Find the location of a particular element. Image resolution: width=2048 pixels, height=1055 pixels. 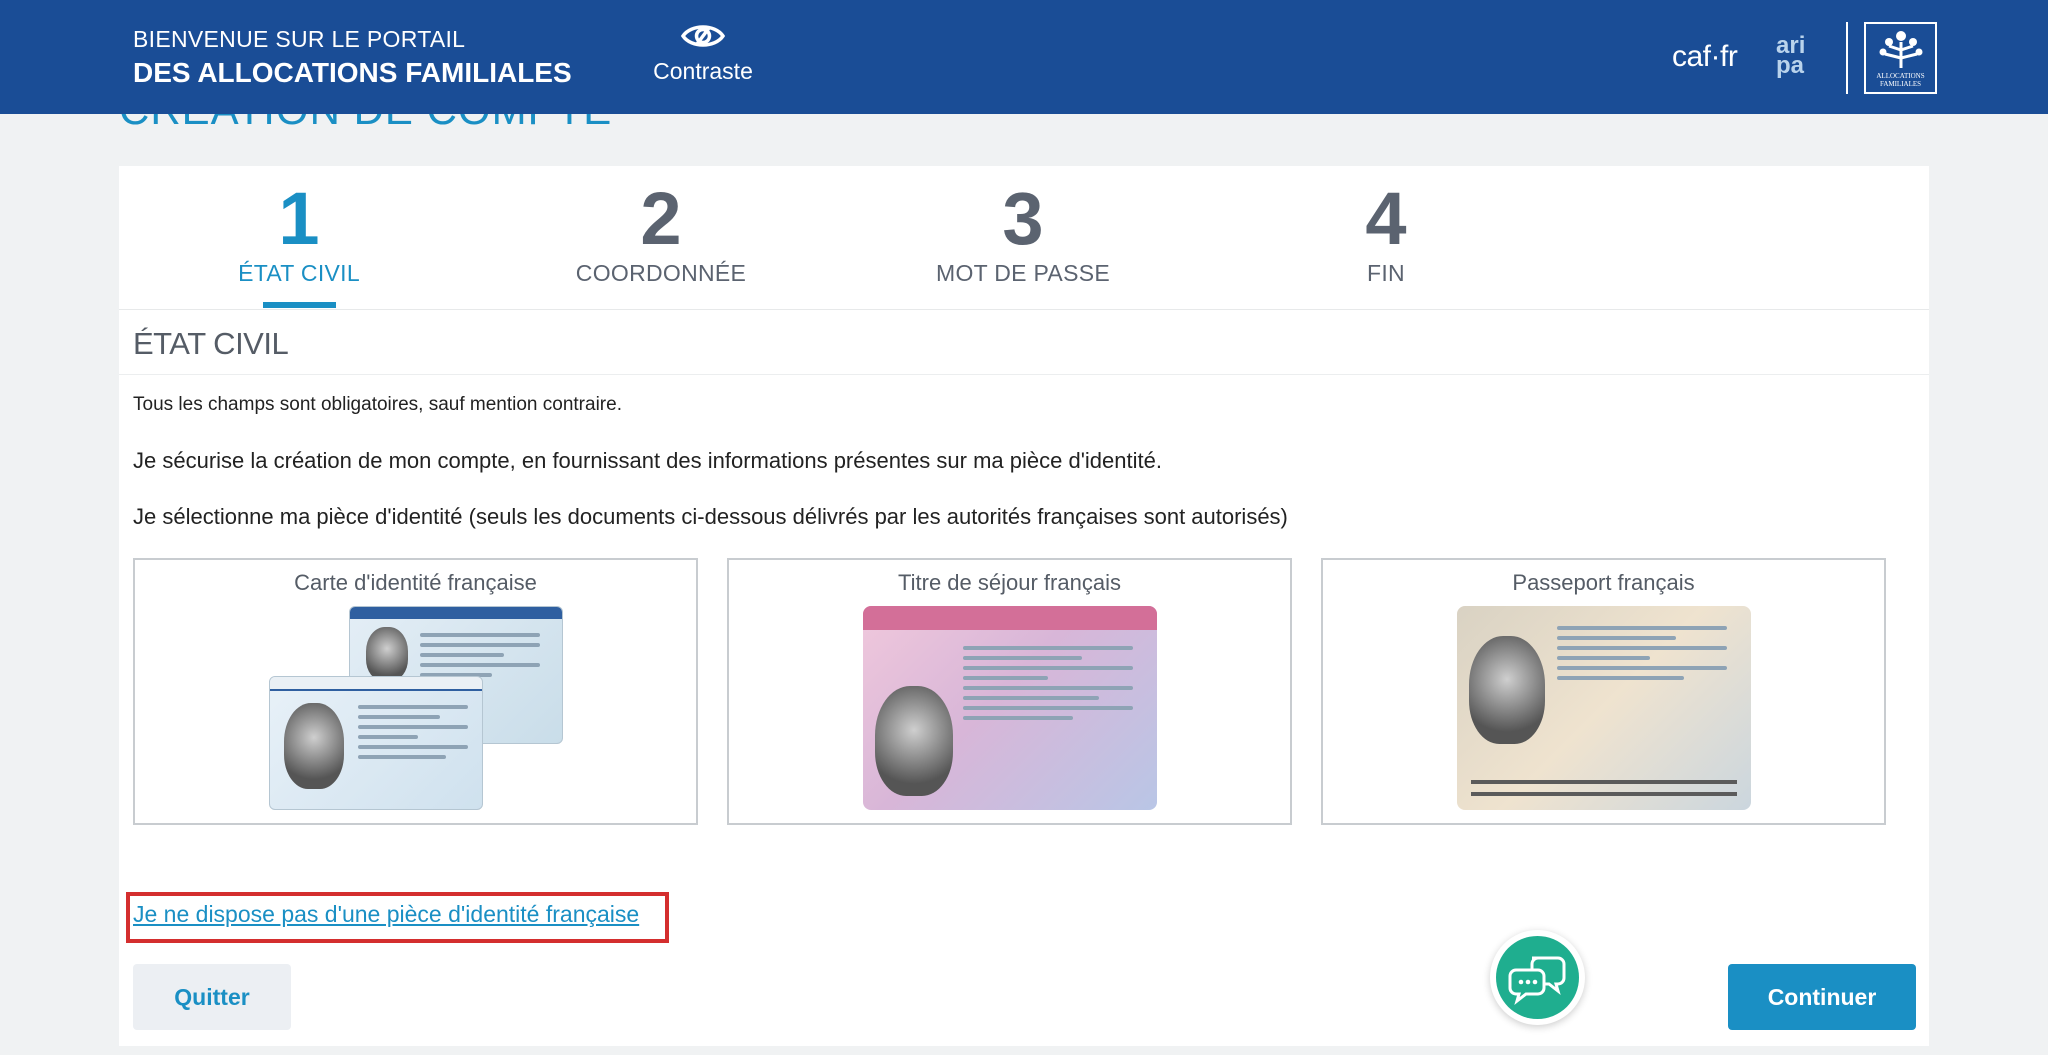

step-etat-civil: 1 ÉTAT CIVIL is located at coordinates (299, 233).